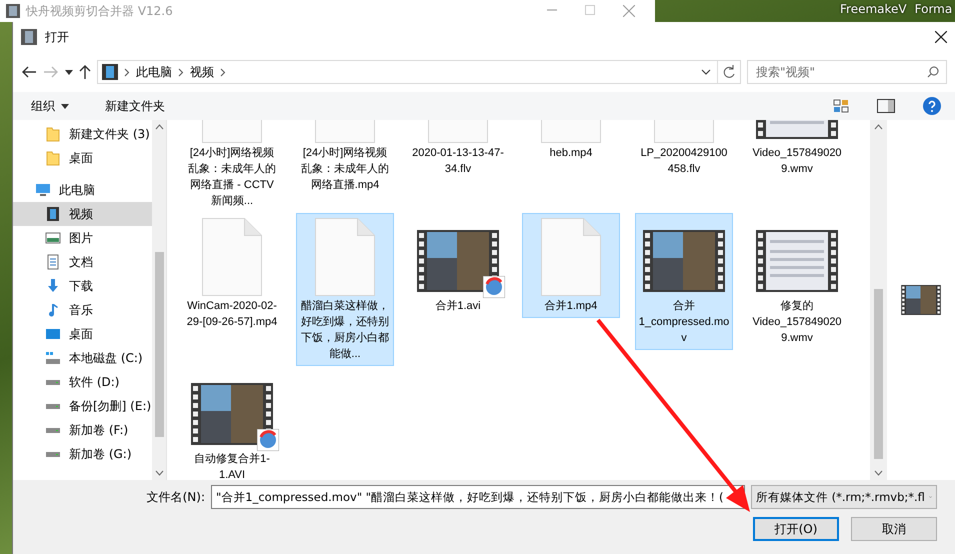 This screenshot has height=554, width=955. Describe the element at coordinates (458, 306) in the screenshot. I see `file-name: 合并1.avi` at that location.